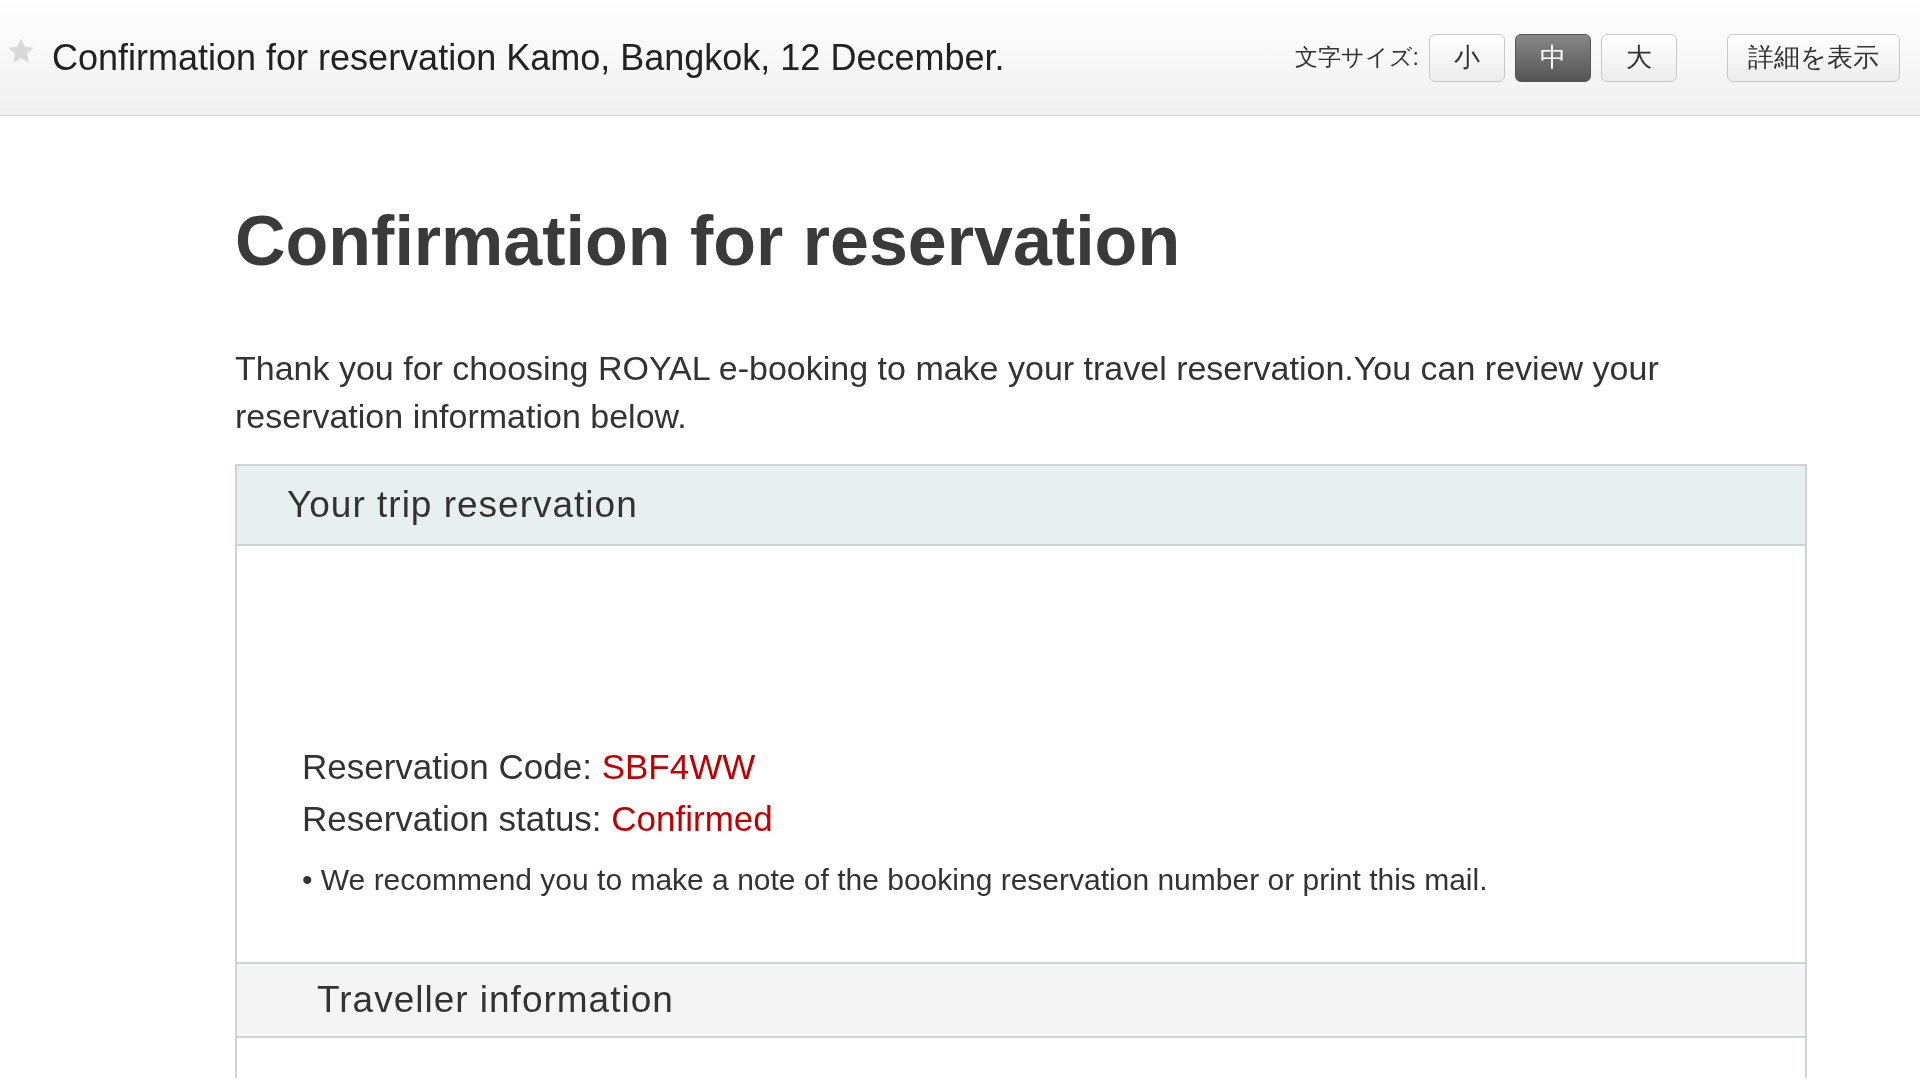 Image resolution: width=1920 pixels, height=1080 pixels. I want to click on email-subject: Confirmation for reservation Kamo, Bangkok, 12 December., so click(528, 57).